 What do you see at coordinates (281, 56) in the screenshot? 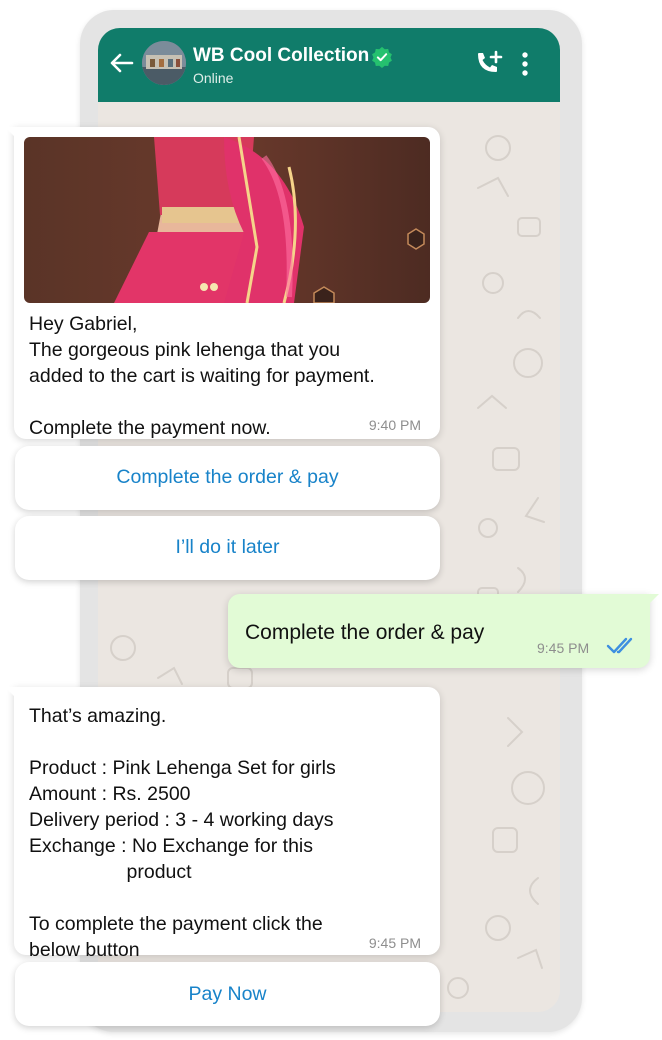
I see `contact-name: WB Cool Collection` at bounding box center [281, 56].